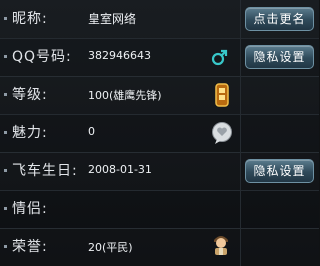 The image size is (320, 266). Describe the element at coordinates (125, 95) in the screenshot. I see `level-value: 100(雄鹰先锋)` at that location.